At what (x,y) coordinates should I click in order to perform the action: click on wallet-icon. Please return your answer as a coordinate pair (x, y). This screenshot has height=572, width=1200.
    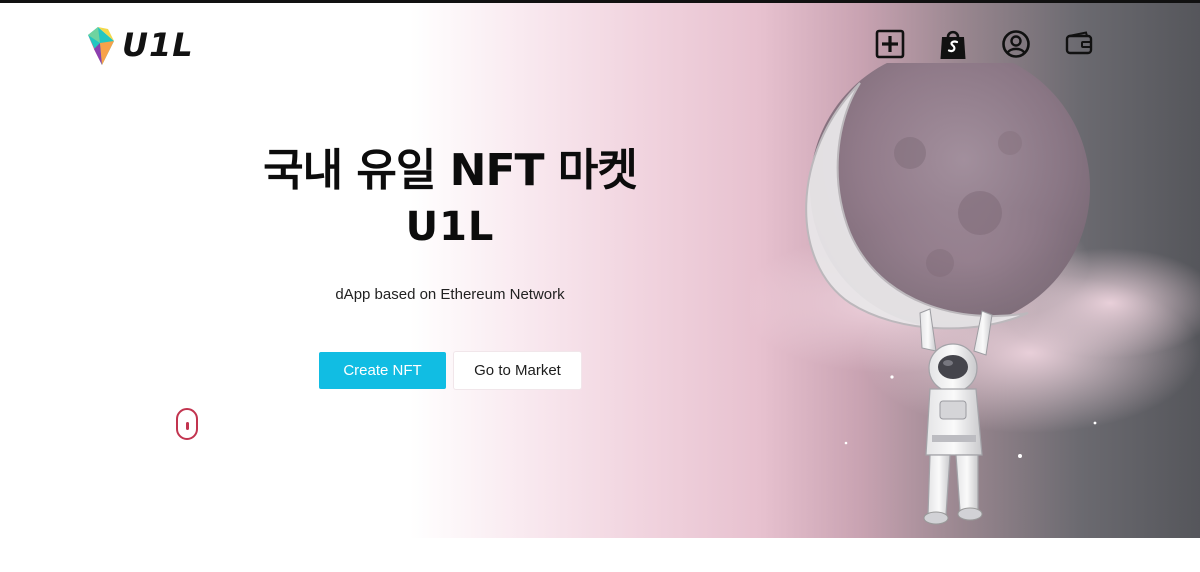
    Looking at the image, I should click on (1079, 43).